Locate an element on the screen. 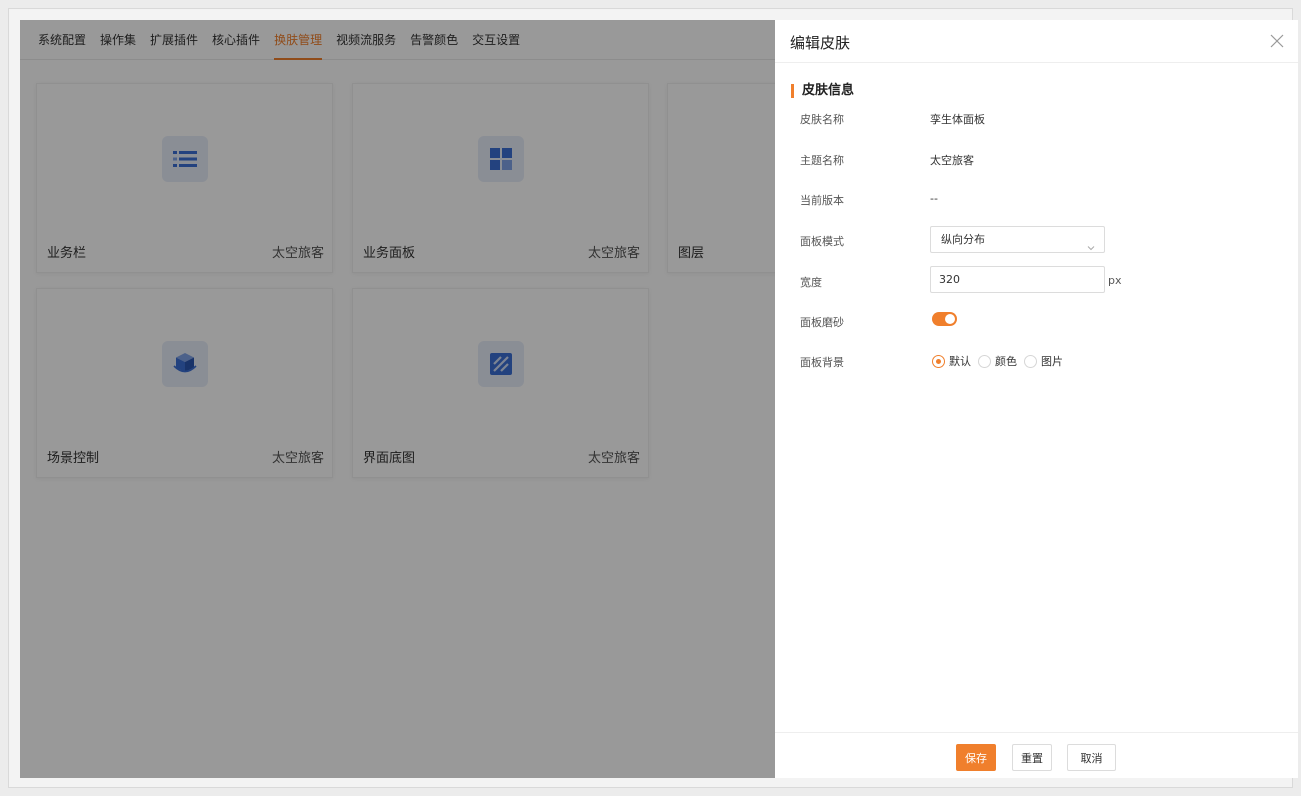 This screenshot has width=1301, height=796. drawer-footer: 保存 重置 取消 is located at coordinates (1036, 755).